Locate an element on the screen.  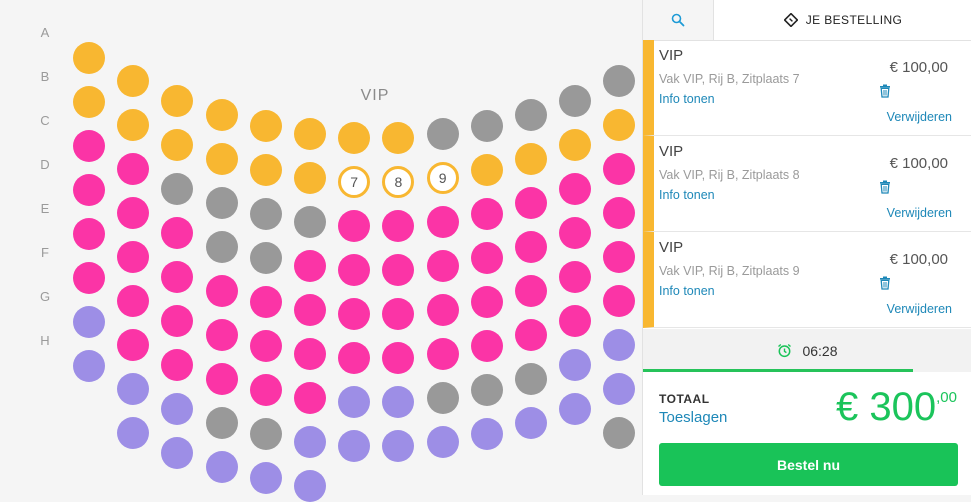
tab-search is located at coordinates (678, 20).